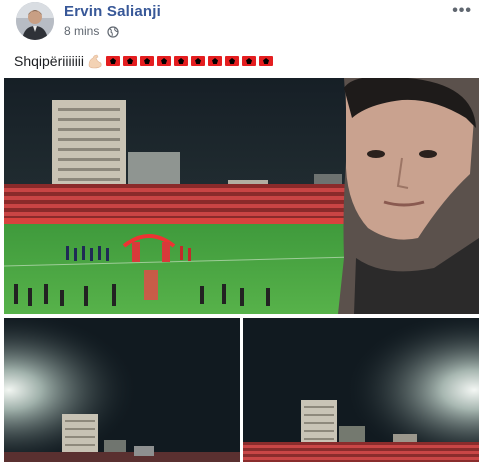 This screenshot has height=462, width=490. What do you see at coordinates (245, 23) in the screenshot?
I see `post-header: Ervin Salianji 8 mins •••` at bounding box center [245, 23].